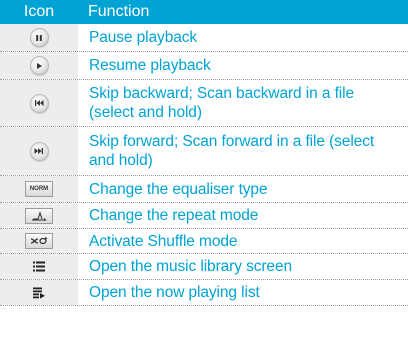 The image size is (408, 344). I want to click on function-text: Change the repeat mode, so click(174, 215).